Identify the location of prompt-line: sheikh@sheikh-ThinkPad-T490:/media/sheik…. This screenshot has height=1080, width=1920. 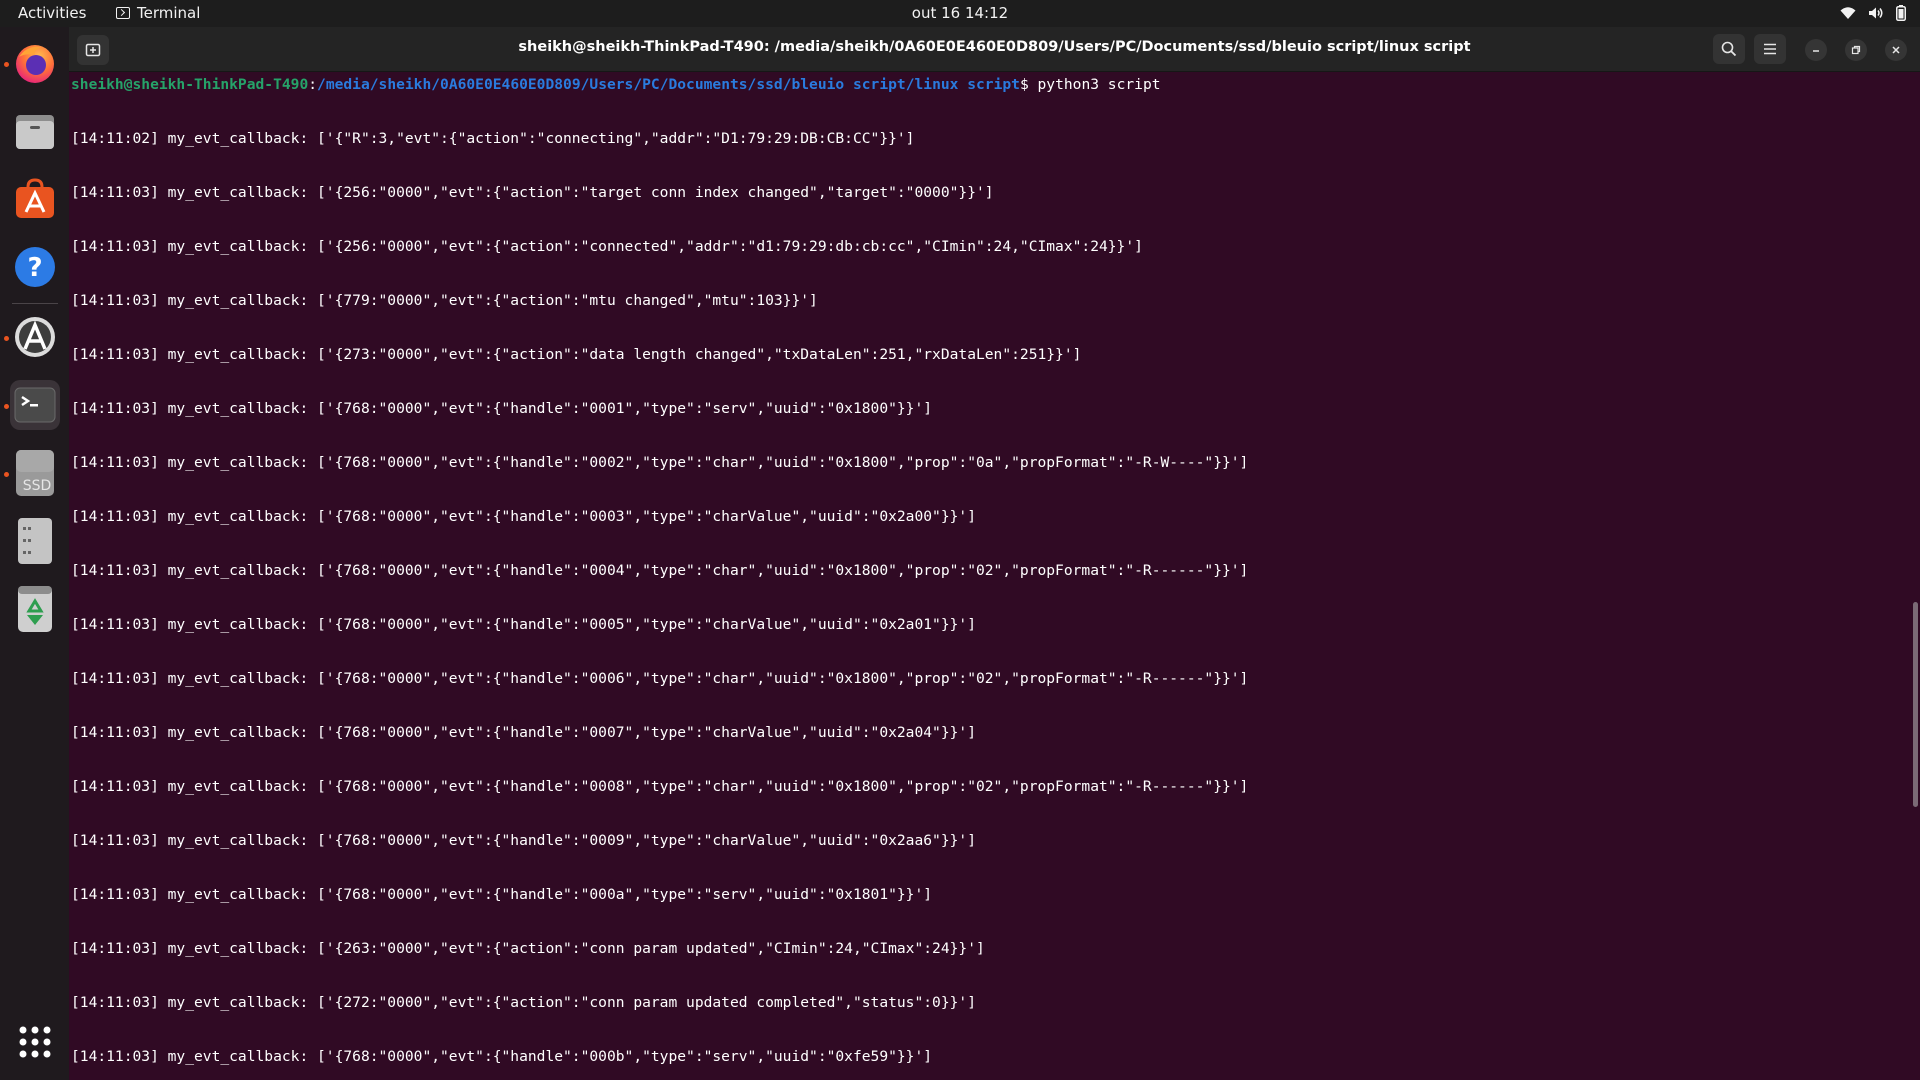
(616, 84).